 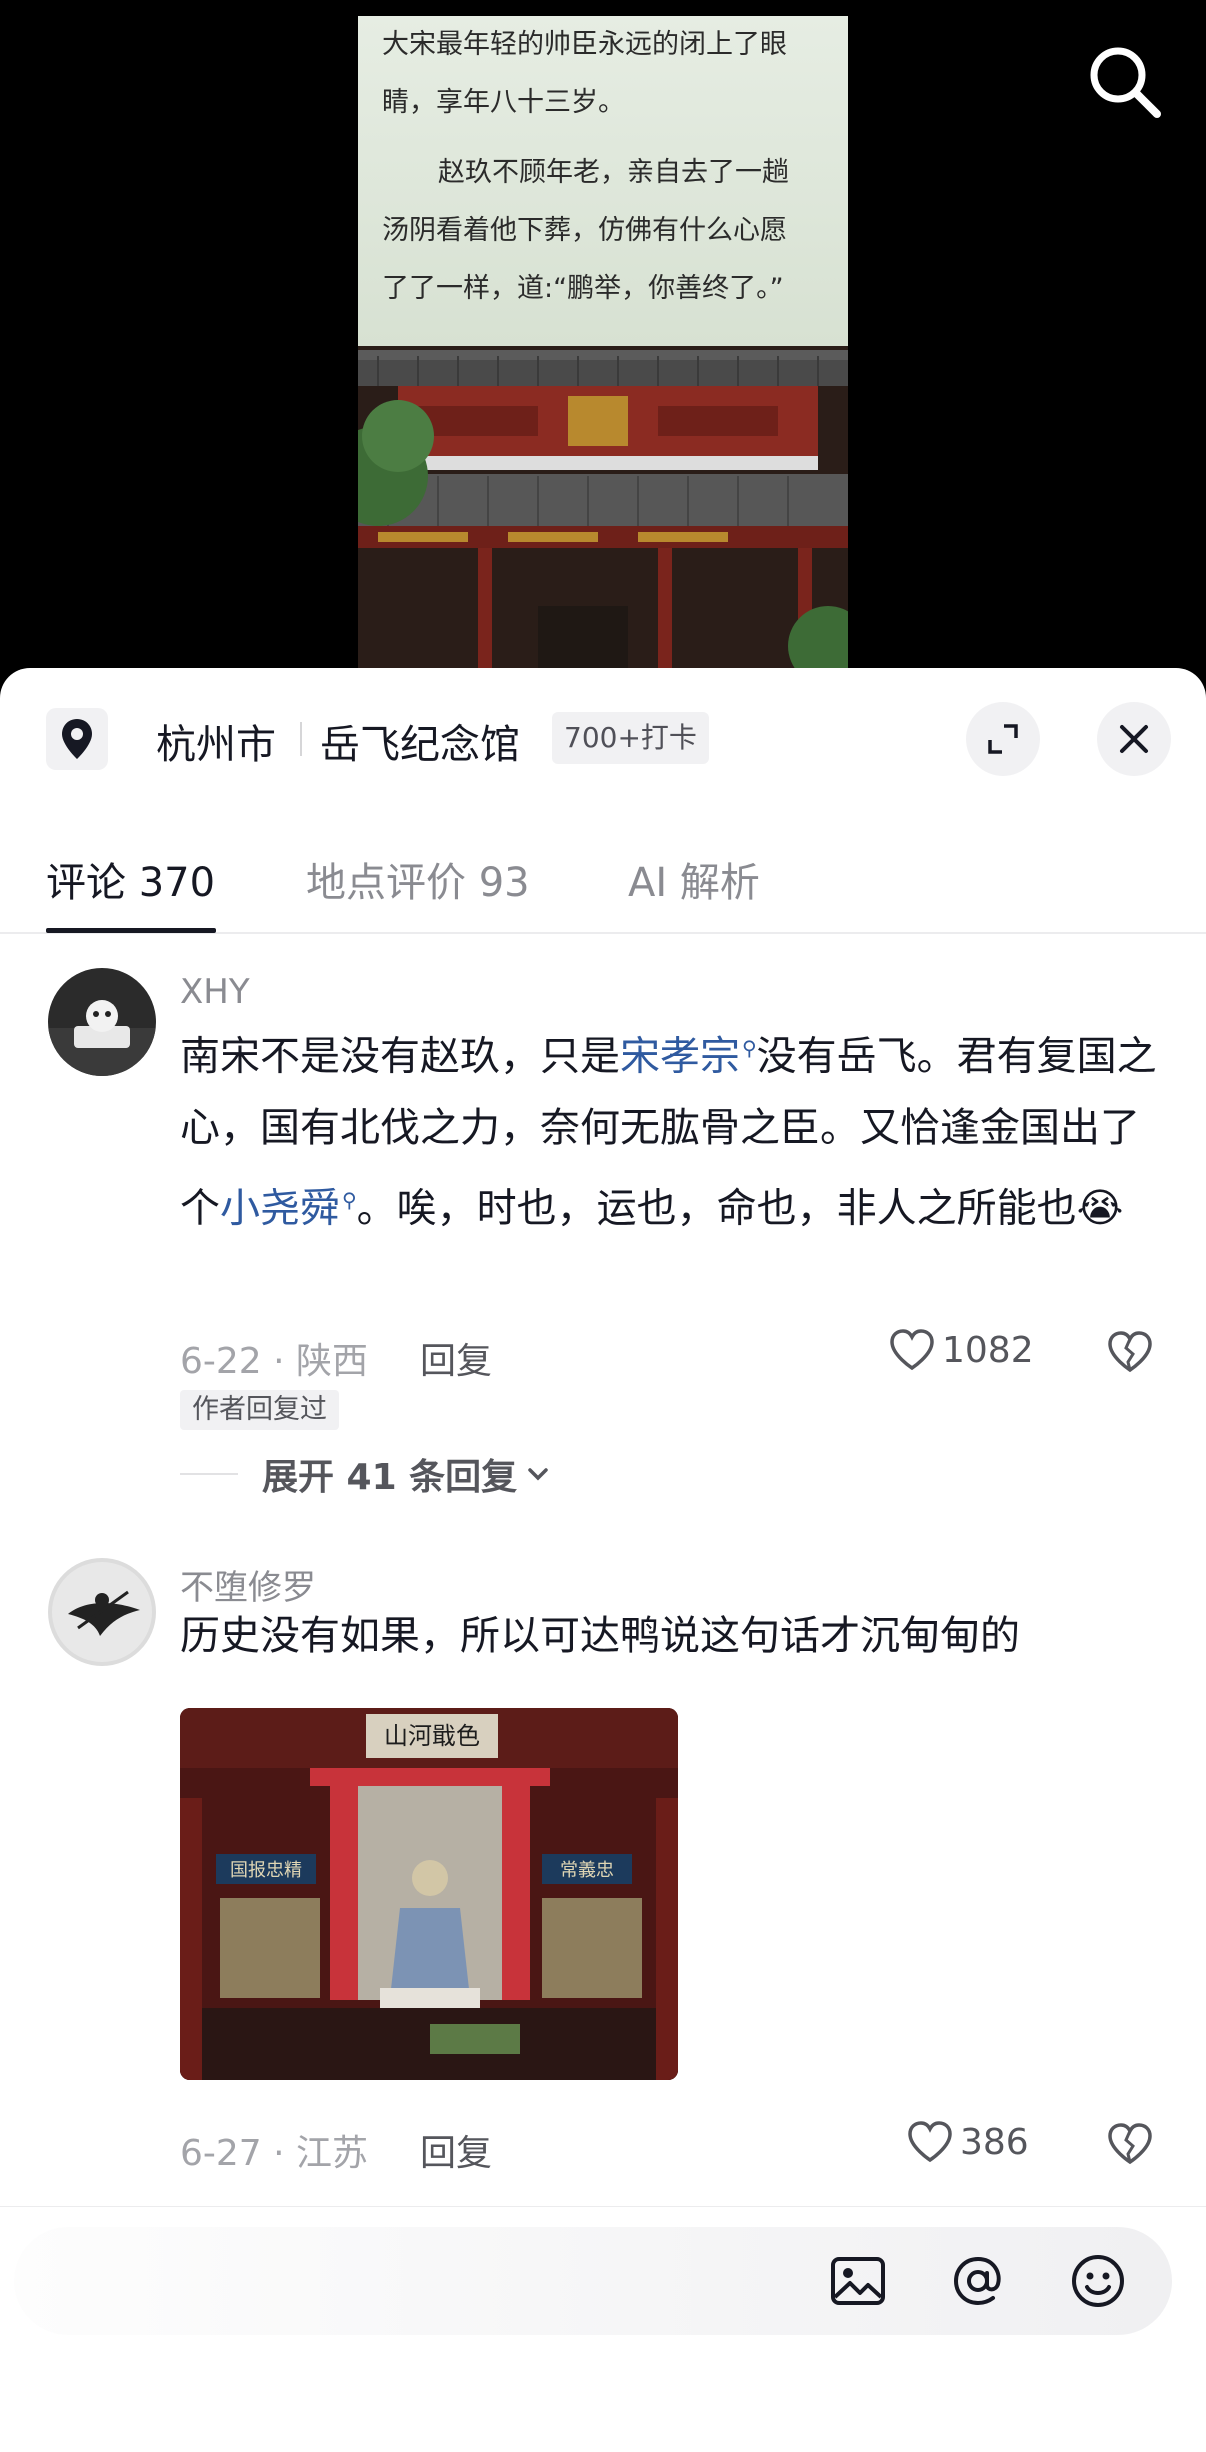 I want to click on comment-photo: 山河戢色 国报忠精 常義忠, so click(x=429, y=1894).